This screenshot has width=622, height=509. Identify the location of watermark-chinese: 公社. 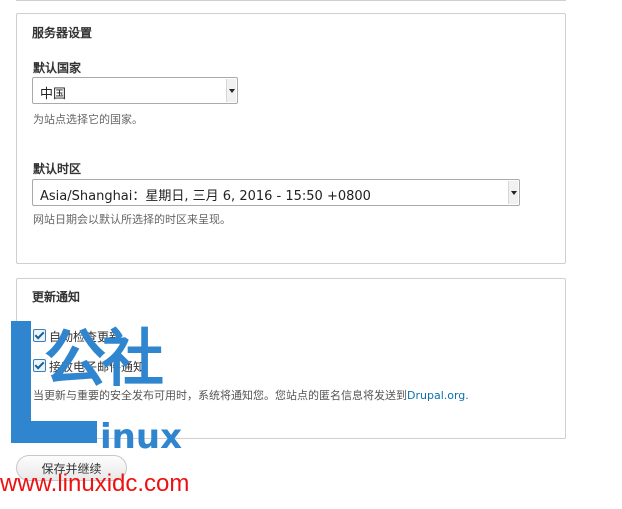
(104, 358).